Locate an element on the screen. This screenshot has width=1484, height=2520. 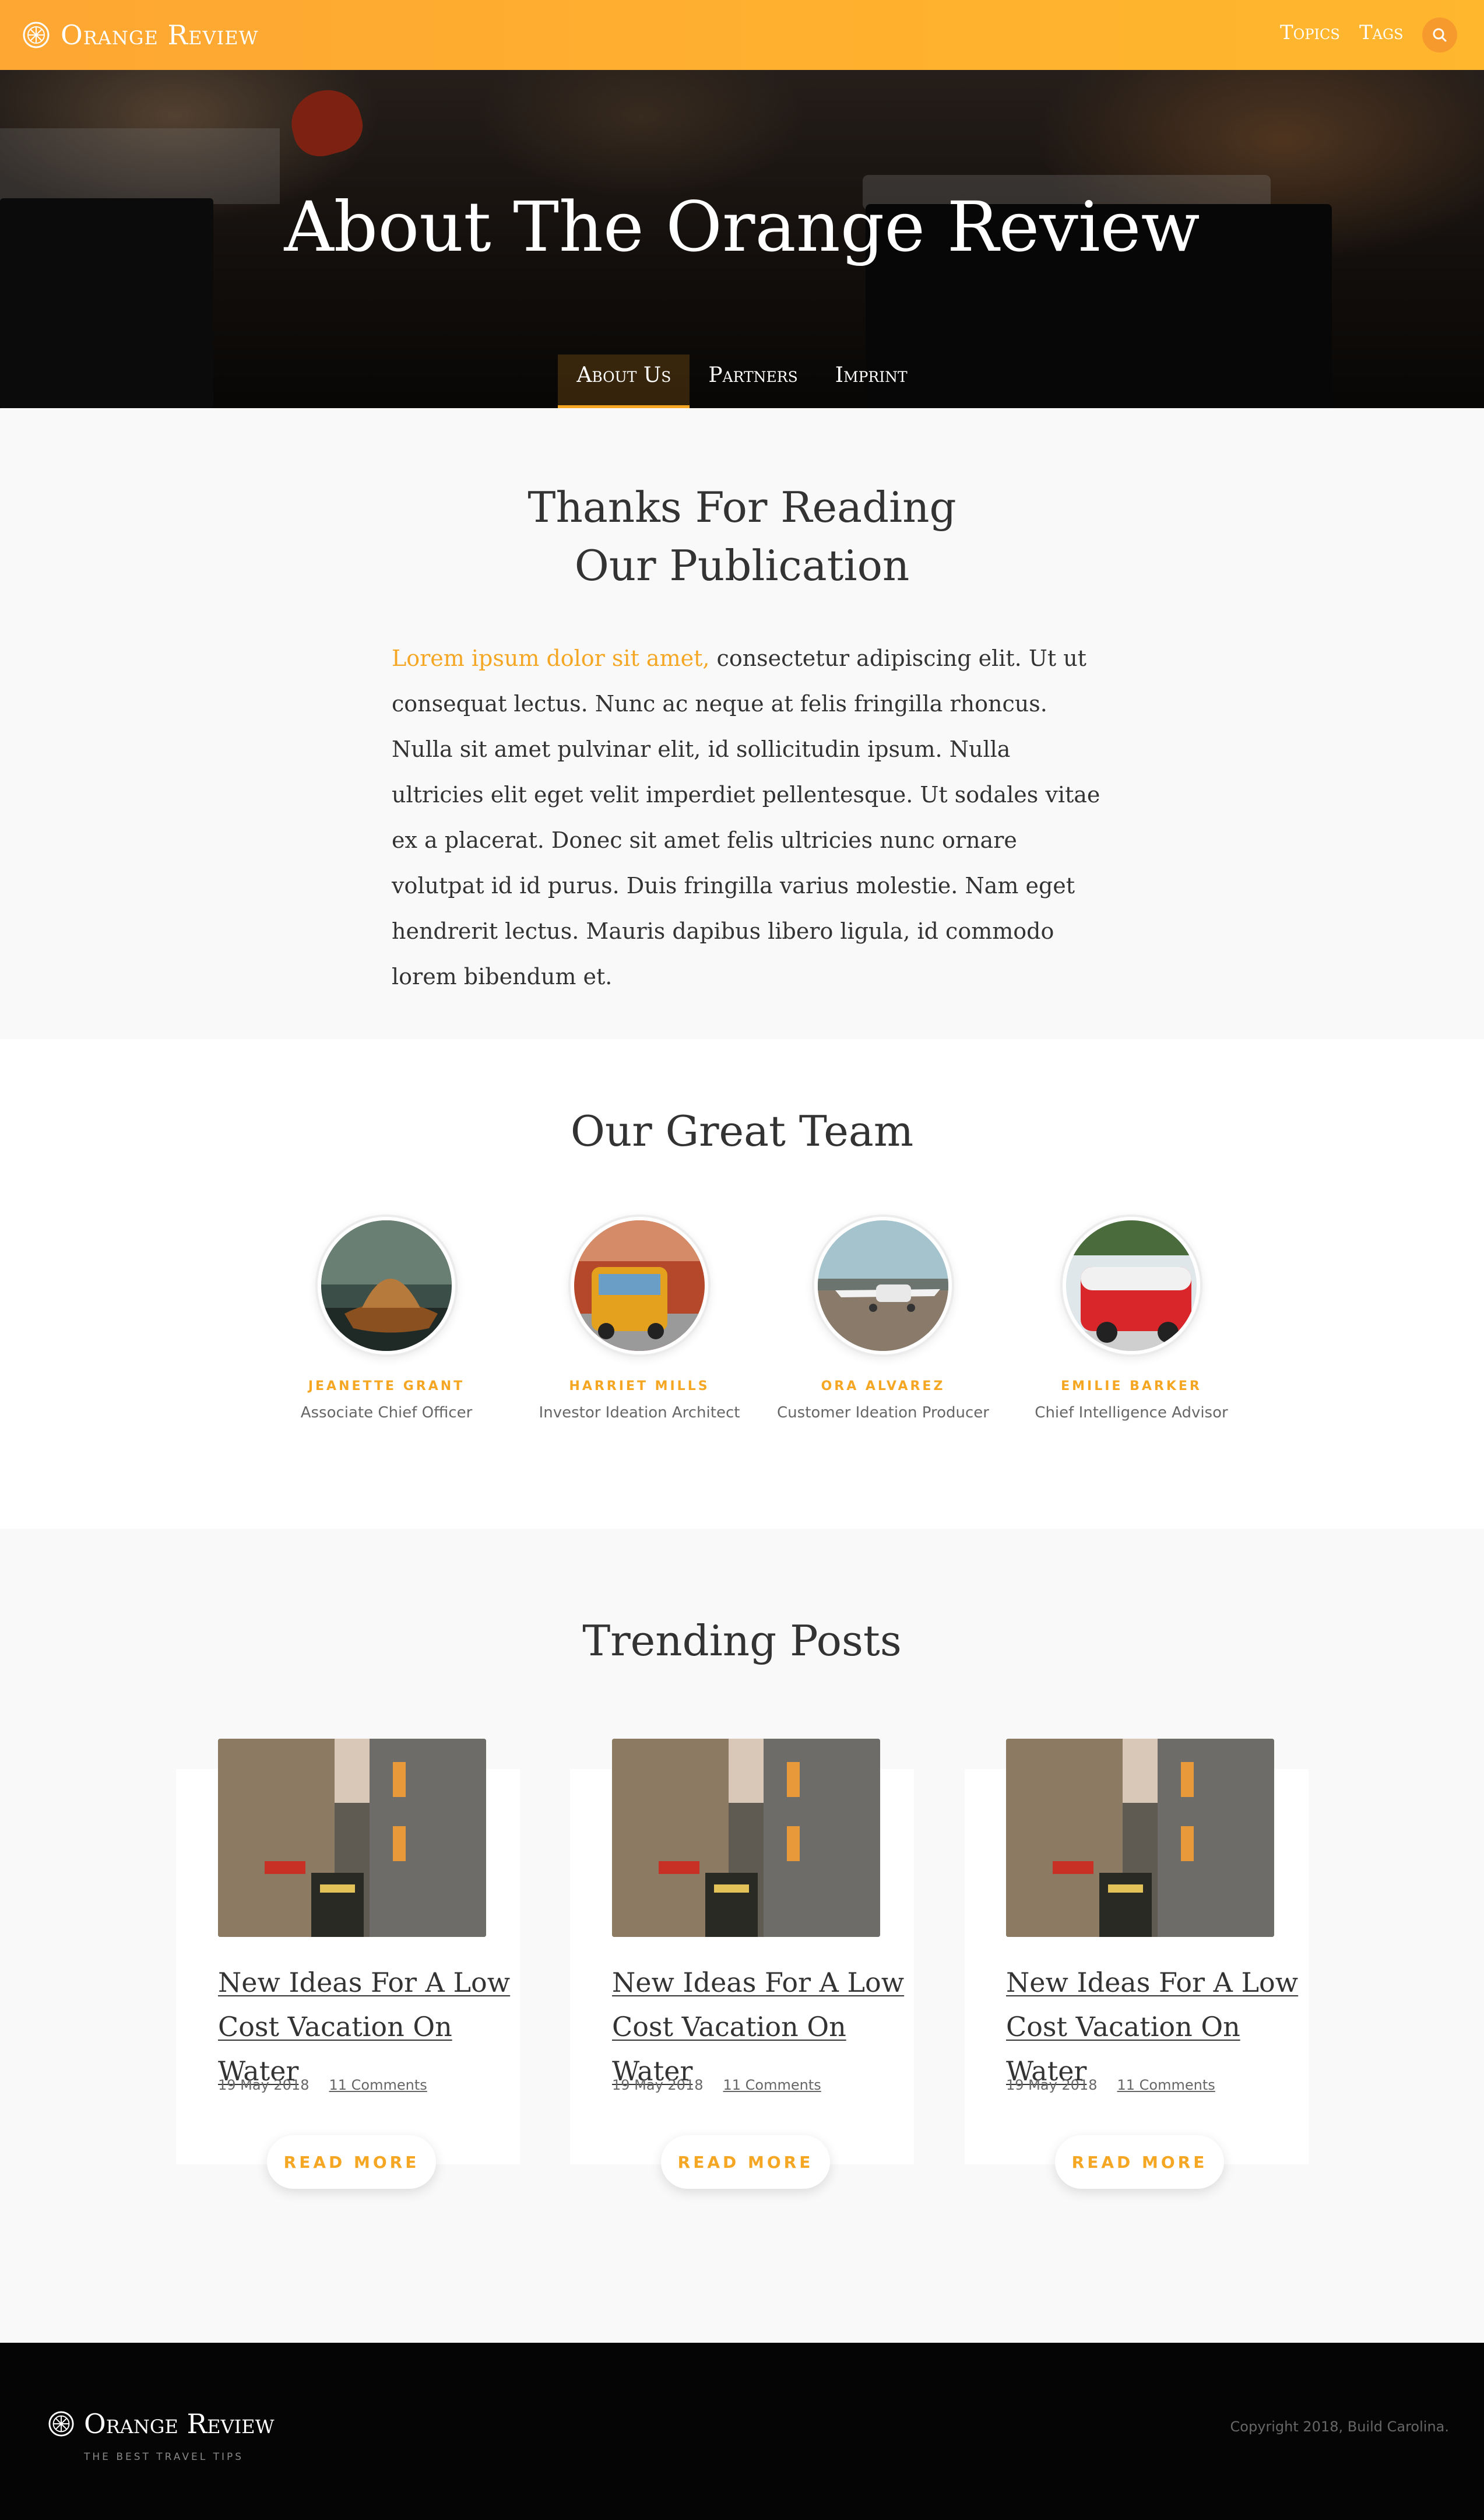
search-button is located at coordinates (1440, 34).